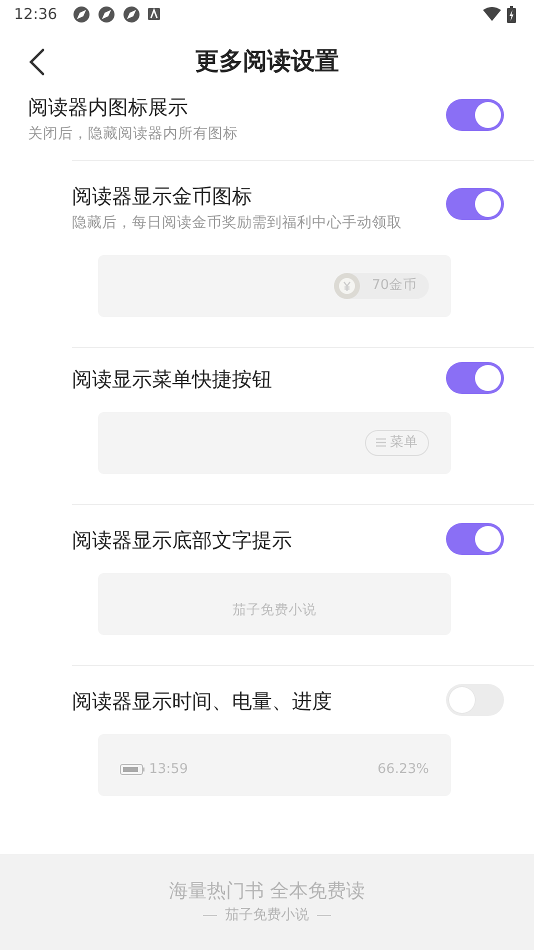 The height and width of the screenshot is (950, 534). What do you see at coordinates (267, 61) in the screenshot?
I see `page-title: 更多阅读设置` at bounding box center [267, 61].